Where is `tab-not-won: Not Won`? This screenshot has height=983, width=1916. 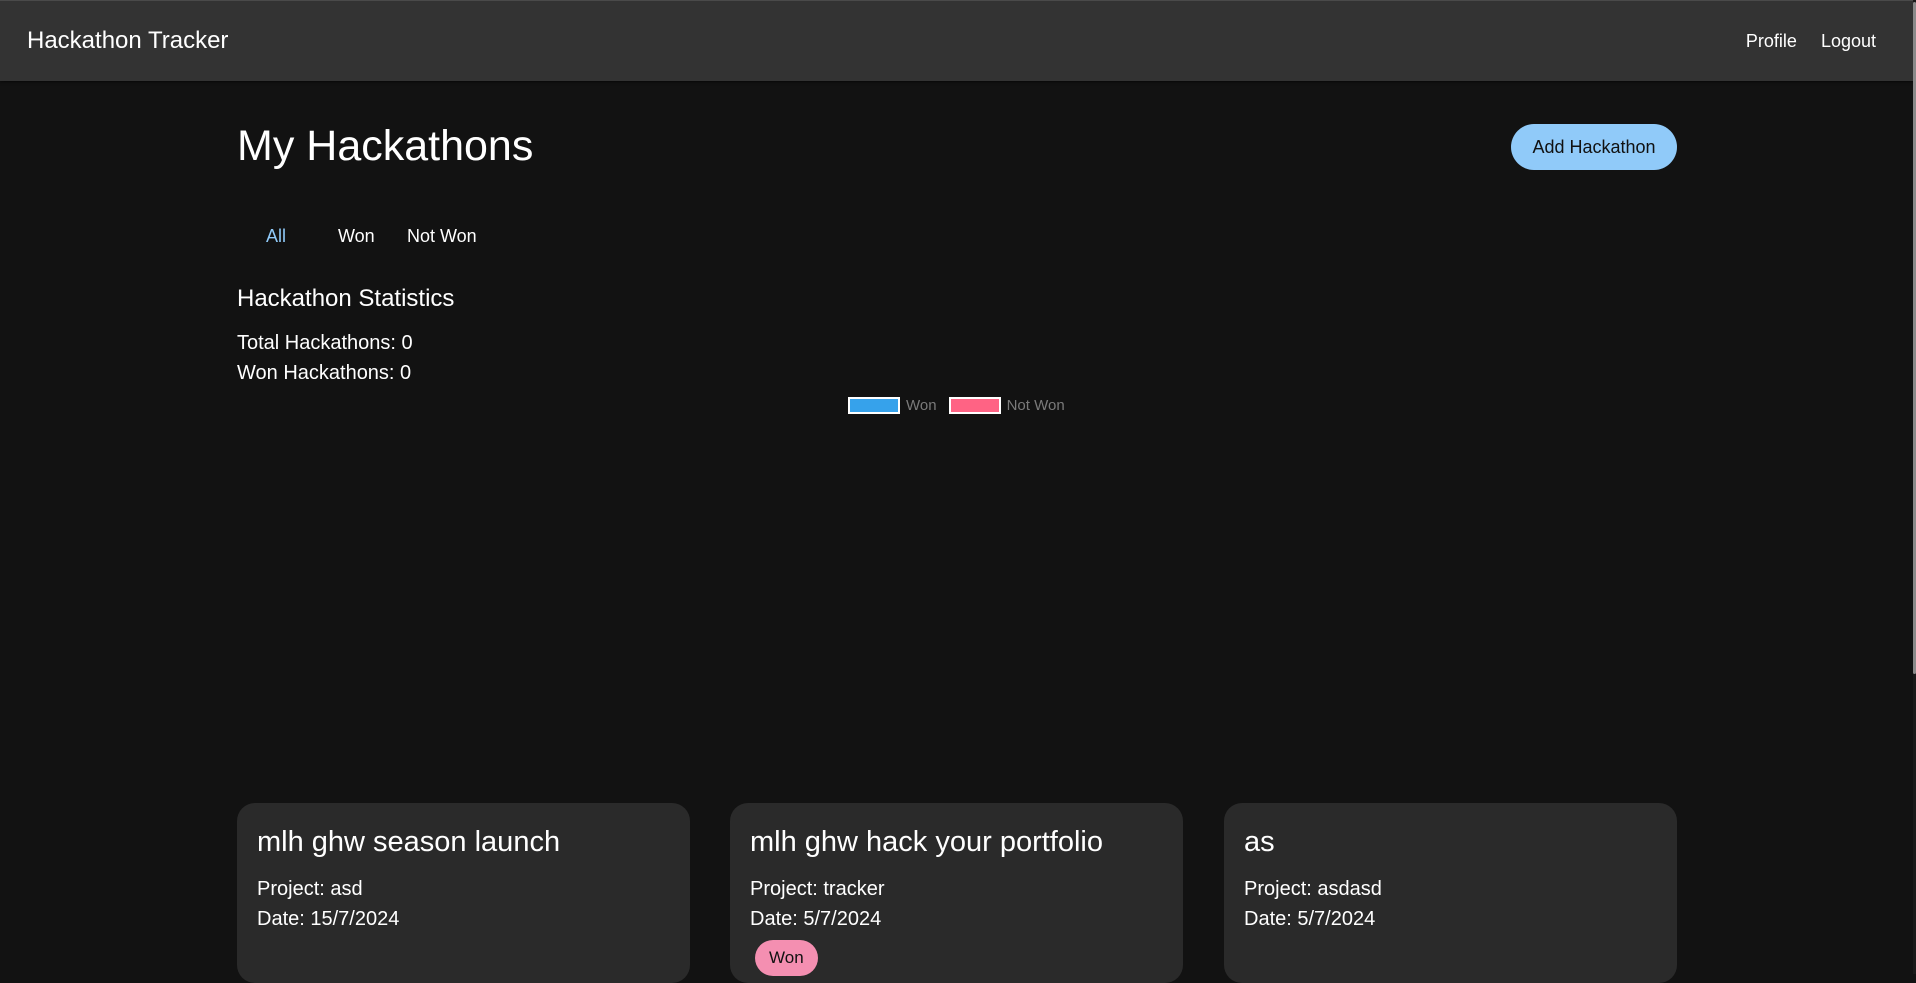
tab-not-won: Not Won is located at coordinates (442, 236).